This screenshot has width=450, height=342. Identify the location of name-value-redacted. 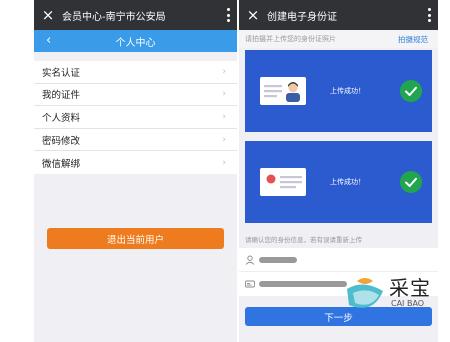
(278, 259).